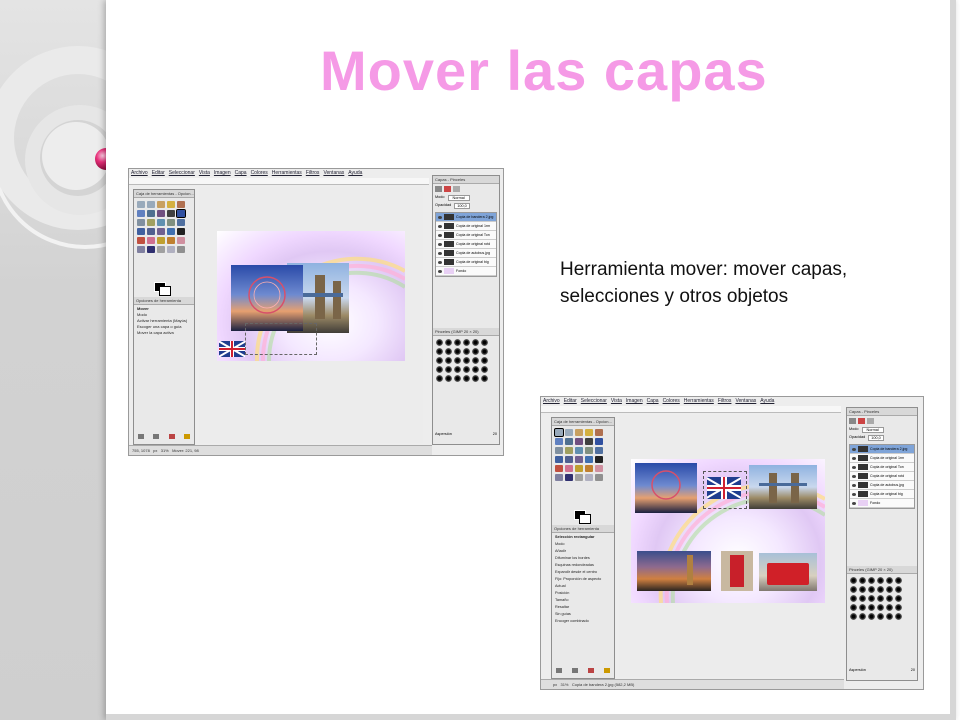  I want to click on rect-select-tool-icon, so click(141, 204).